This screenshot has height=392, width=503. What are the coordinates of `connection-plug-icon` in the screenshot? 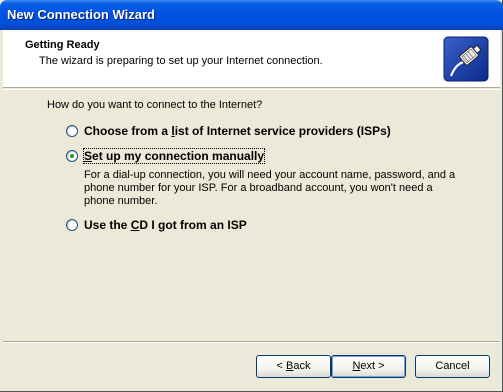 It's located at (466, 59).